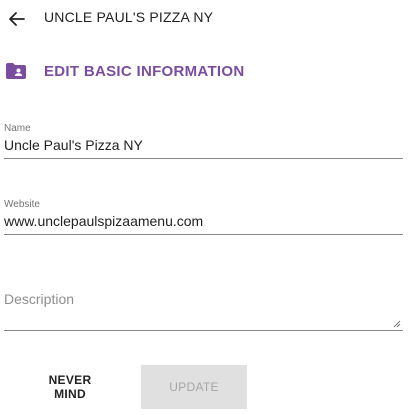 Image resolution: width=411 pixels, height=415 pixels. I want to click on resize-grip-icon, so click(397, 324).